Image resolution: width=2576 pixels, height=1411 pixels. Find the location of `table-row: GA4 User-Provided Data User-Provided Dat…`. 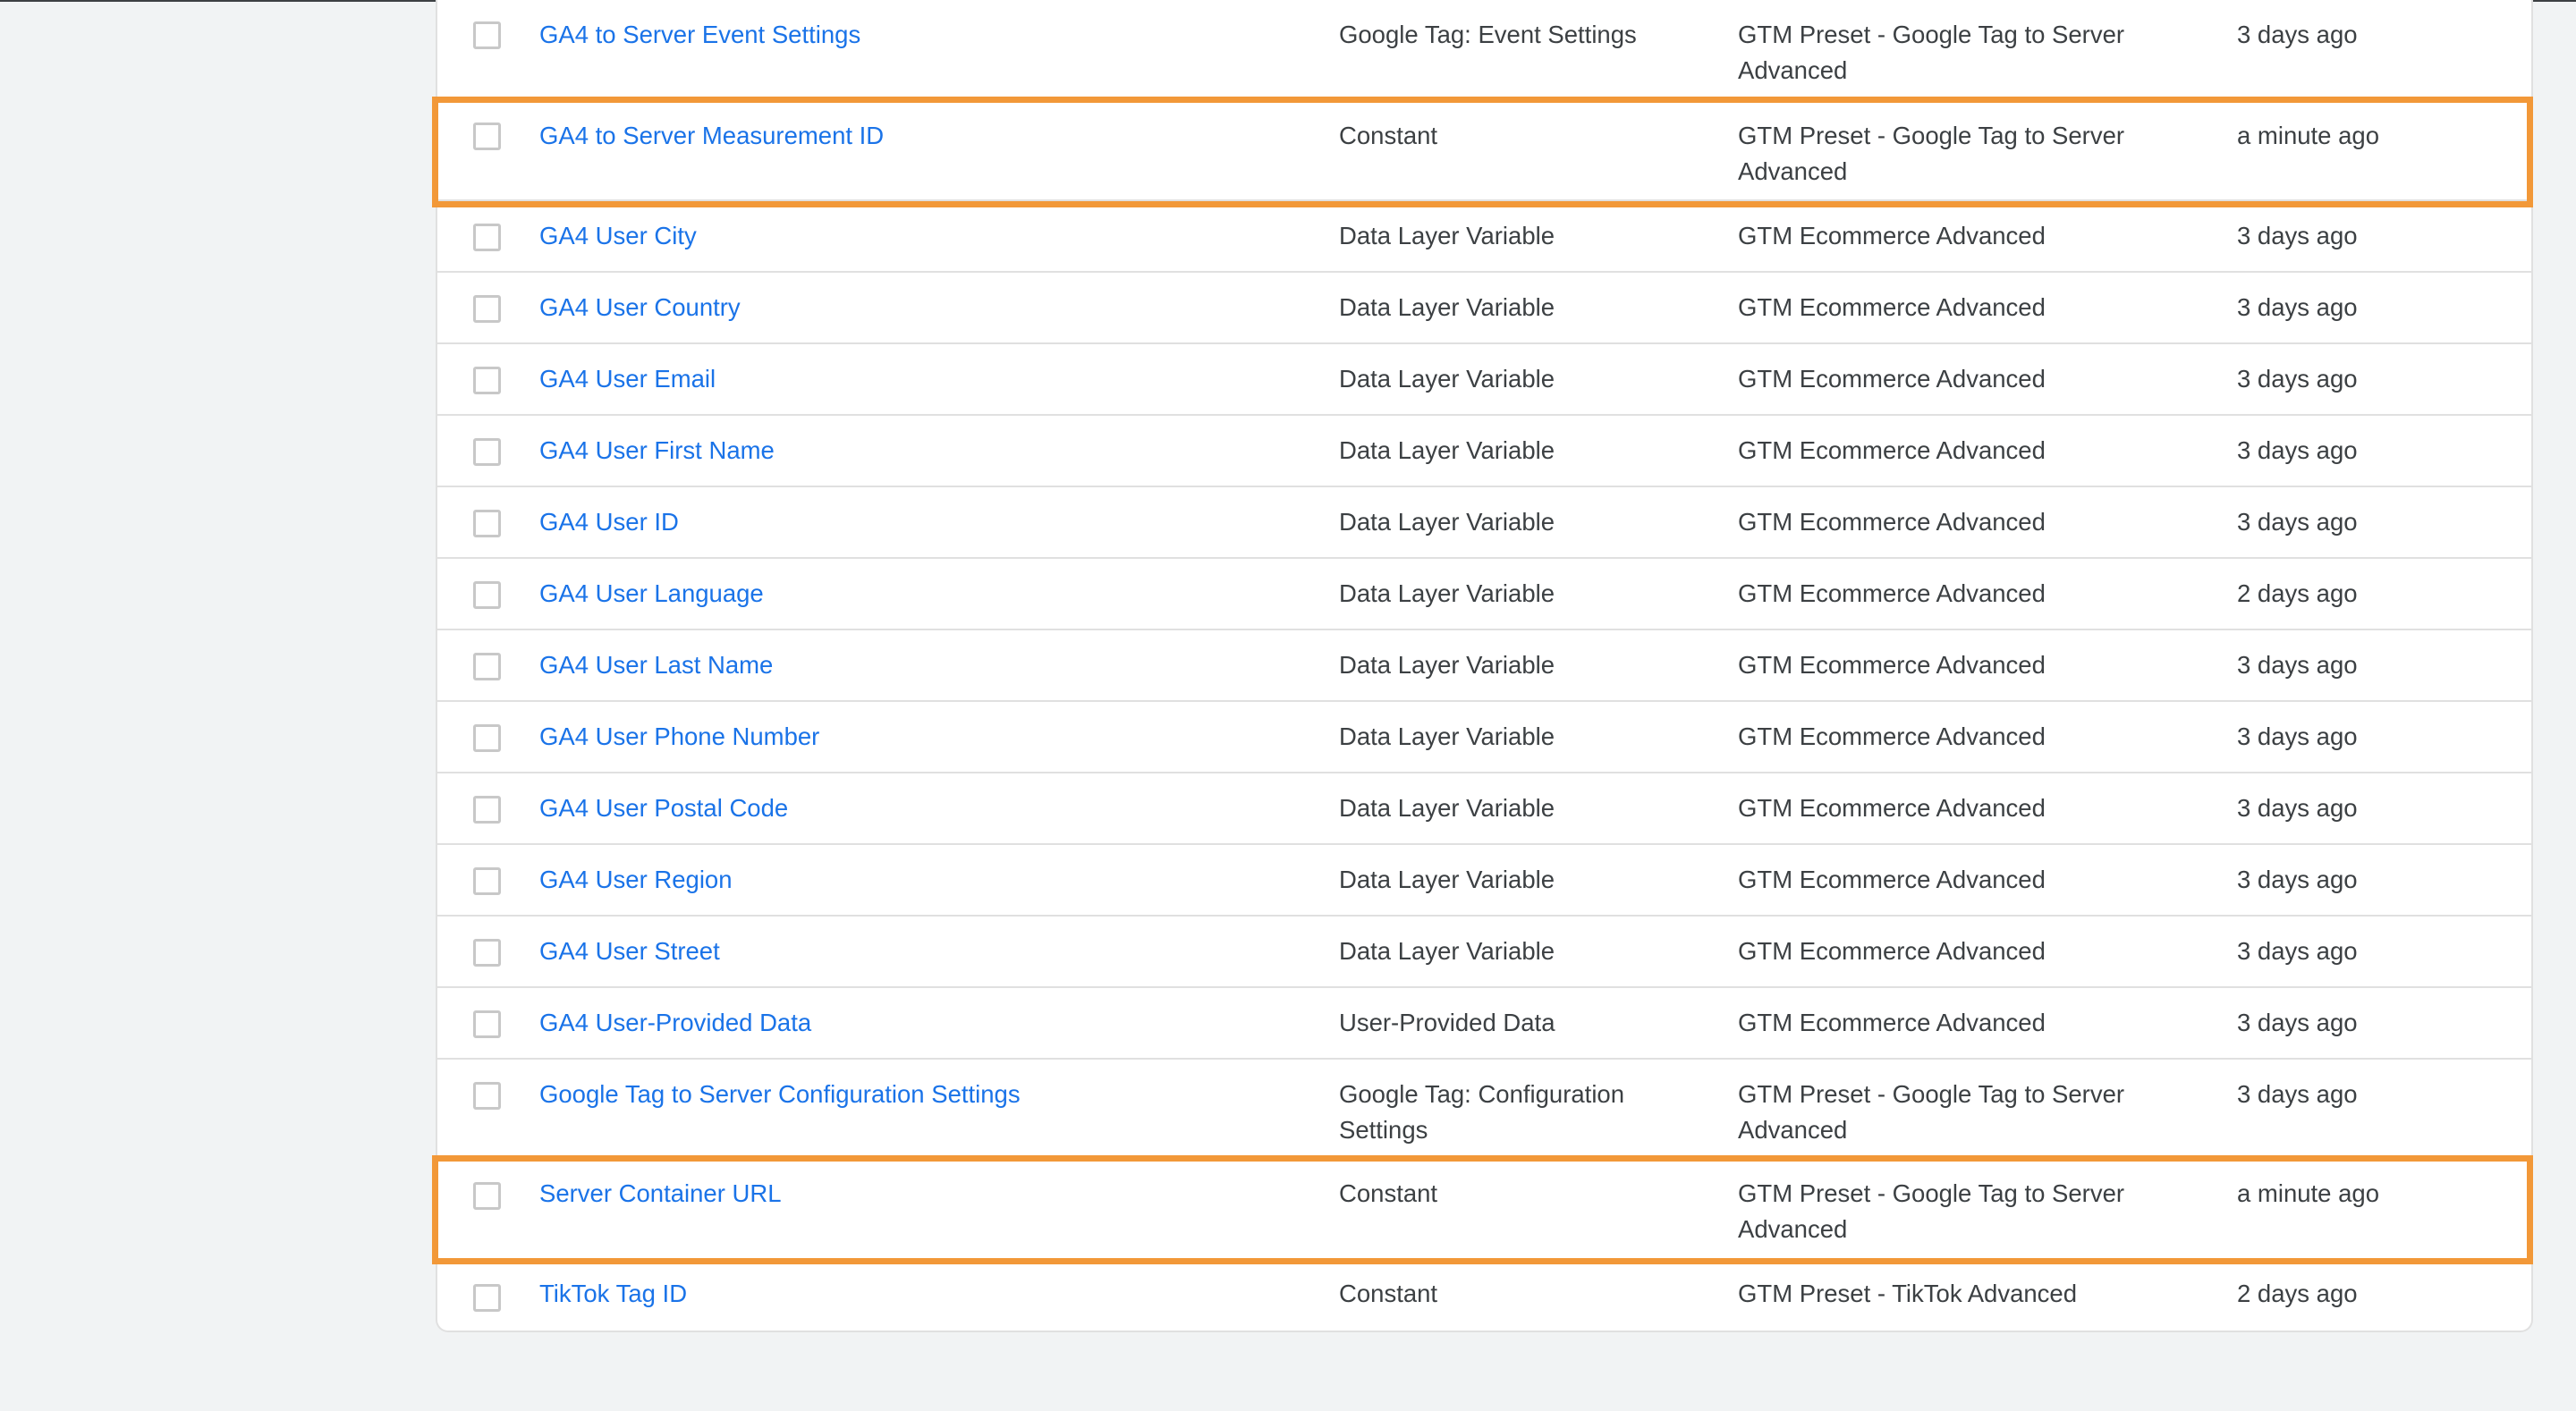

table-row: GA4 User-Provided Data User-Provided Dat… is located at coordinates (1484, 1024).